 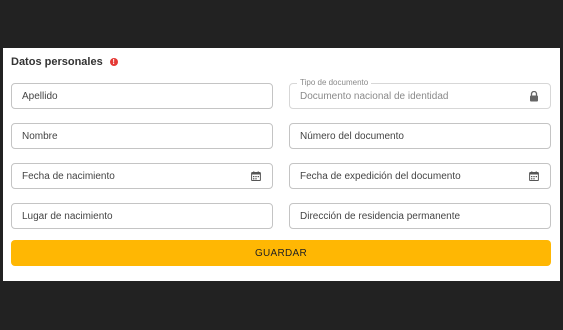 I want to click on numero-documento-field: Número del documento, so click(x=420, y=136).